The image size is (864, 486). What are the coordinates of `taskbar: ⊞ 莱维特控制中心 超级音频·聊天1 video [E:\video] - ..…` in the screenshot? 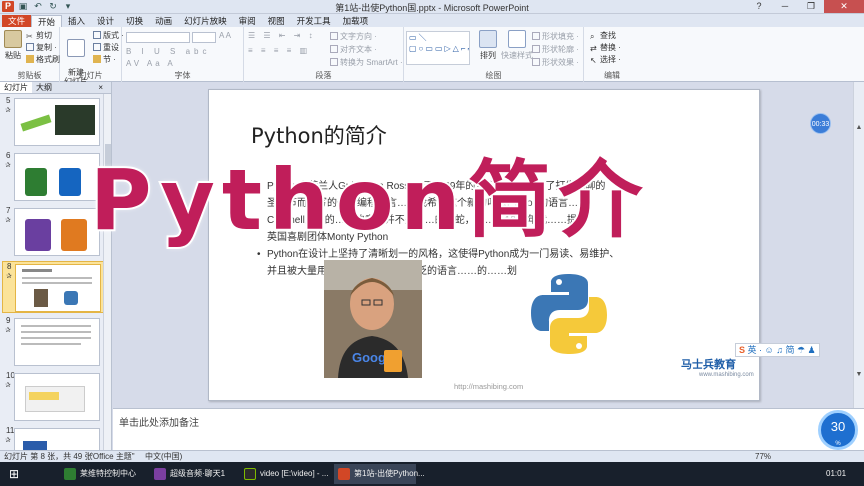 It's located at (432, 474).